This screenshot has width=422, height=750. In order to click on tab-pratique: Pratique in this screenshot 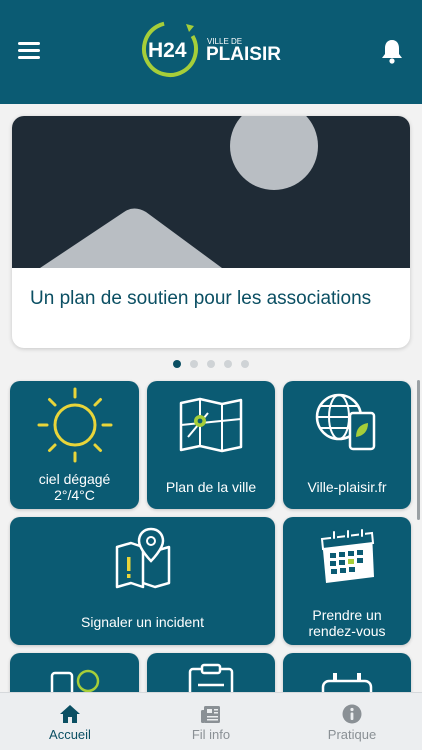, I will do `click(352, 721)`.